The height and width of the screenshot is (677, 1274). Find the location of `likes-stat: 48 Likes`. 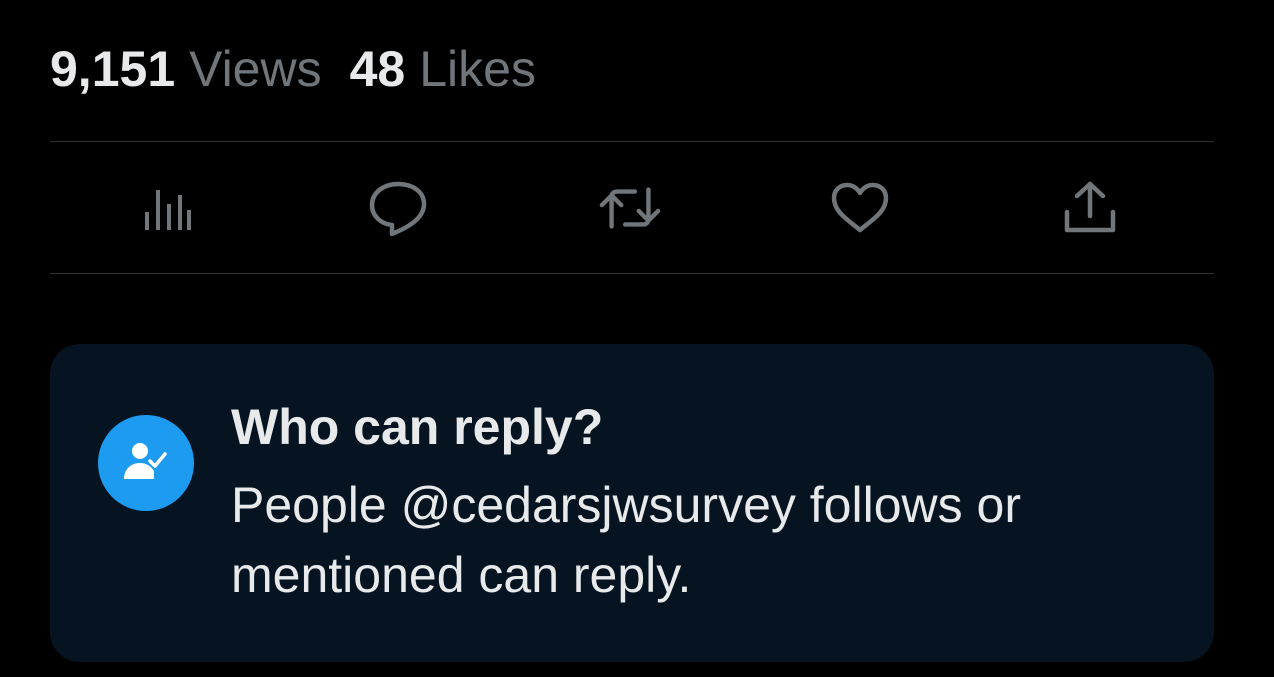

likes-stat: 48 Likes is located at coordinates (443, 69).